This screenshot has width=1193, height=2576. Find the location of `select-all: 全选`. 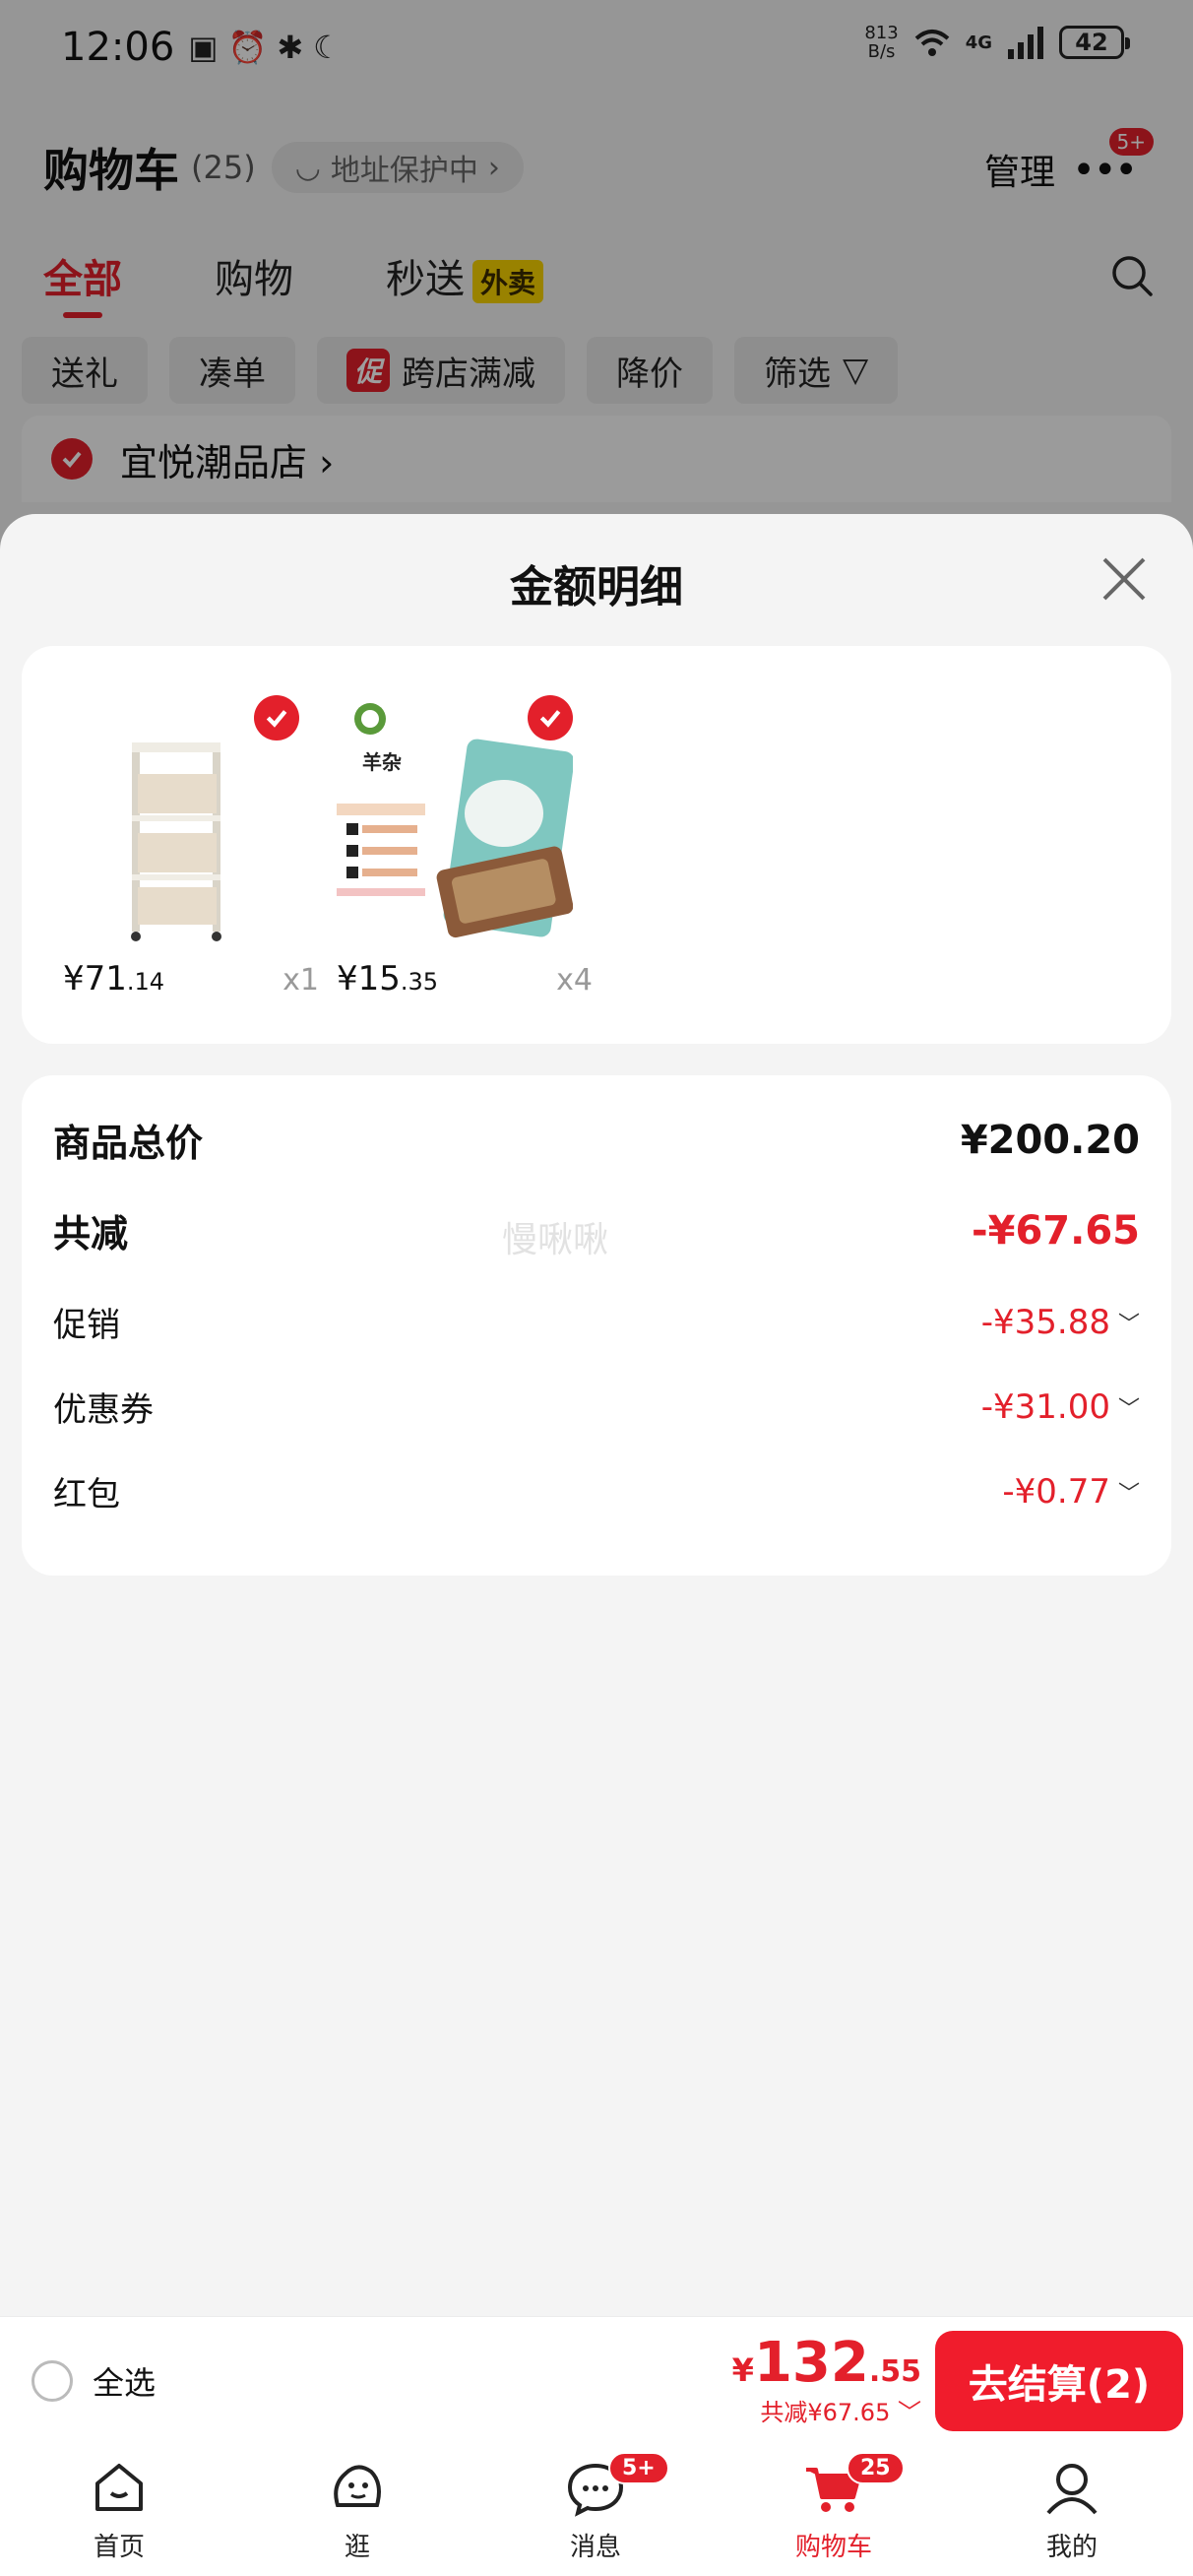

select-all: 全选 is located at coordinates (93, 2381).